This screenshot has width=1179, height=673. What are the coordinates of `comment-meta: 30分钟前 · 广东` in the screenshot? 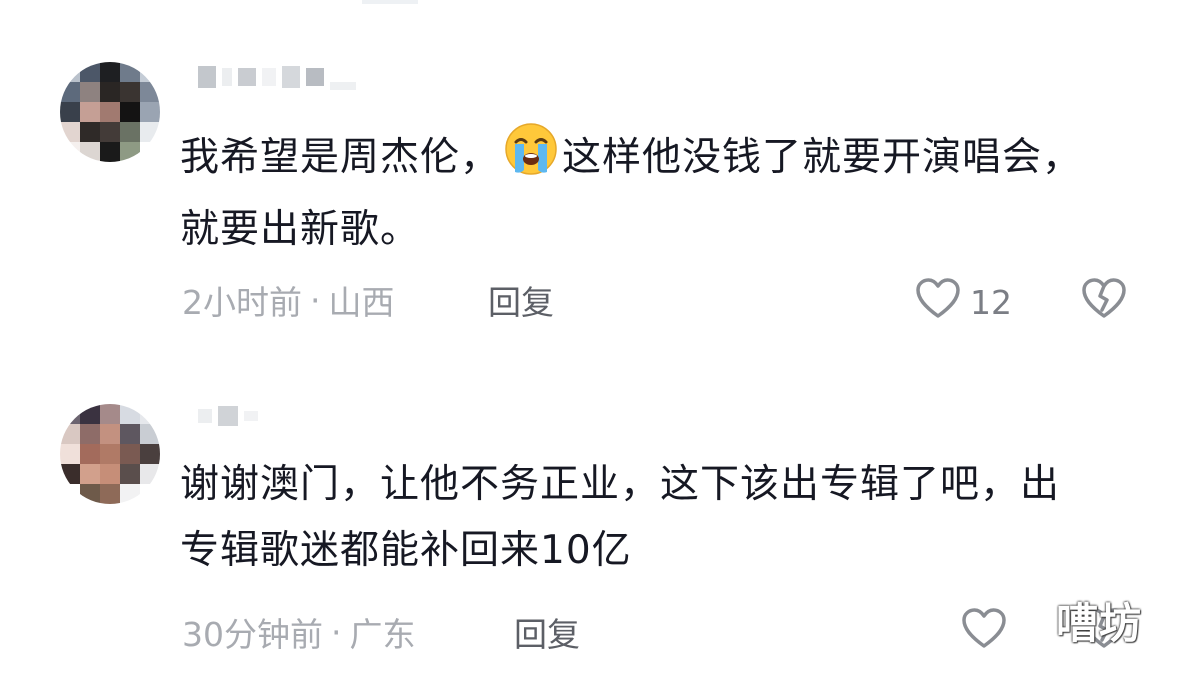 It's located at (299, 632).